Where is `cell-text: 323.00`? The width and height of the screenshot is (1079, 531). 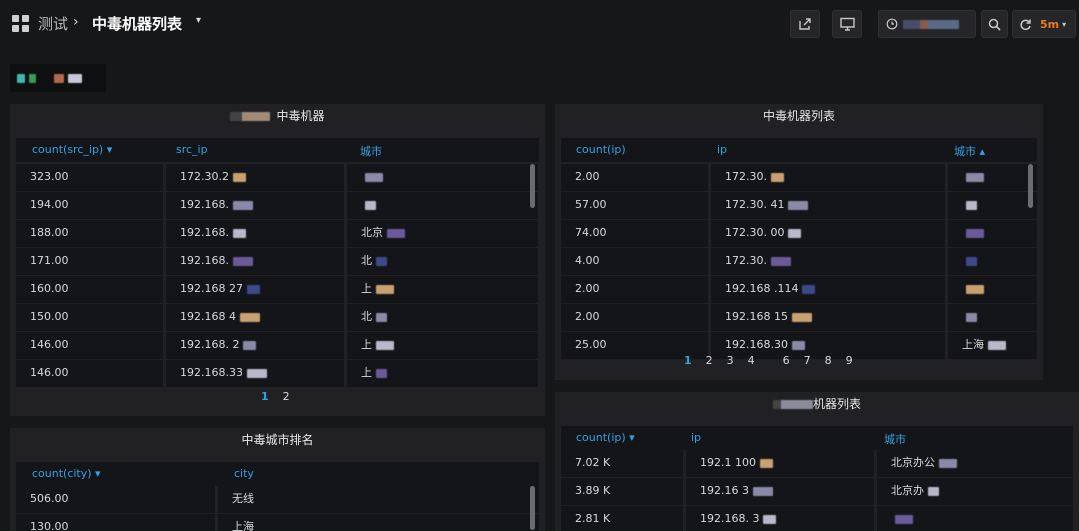
cell-text: 323.00 is located at coordinates (49, 176).